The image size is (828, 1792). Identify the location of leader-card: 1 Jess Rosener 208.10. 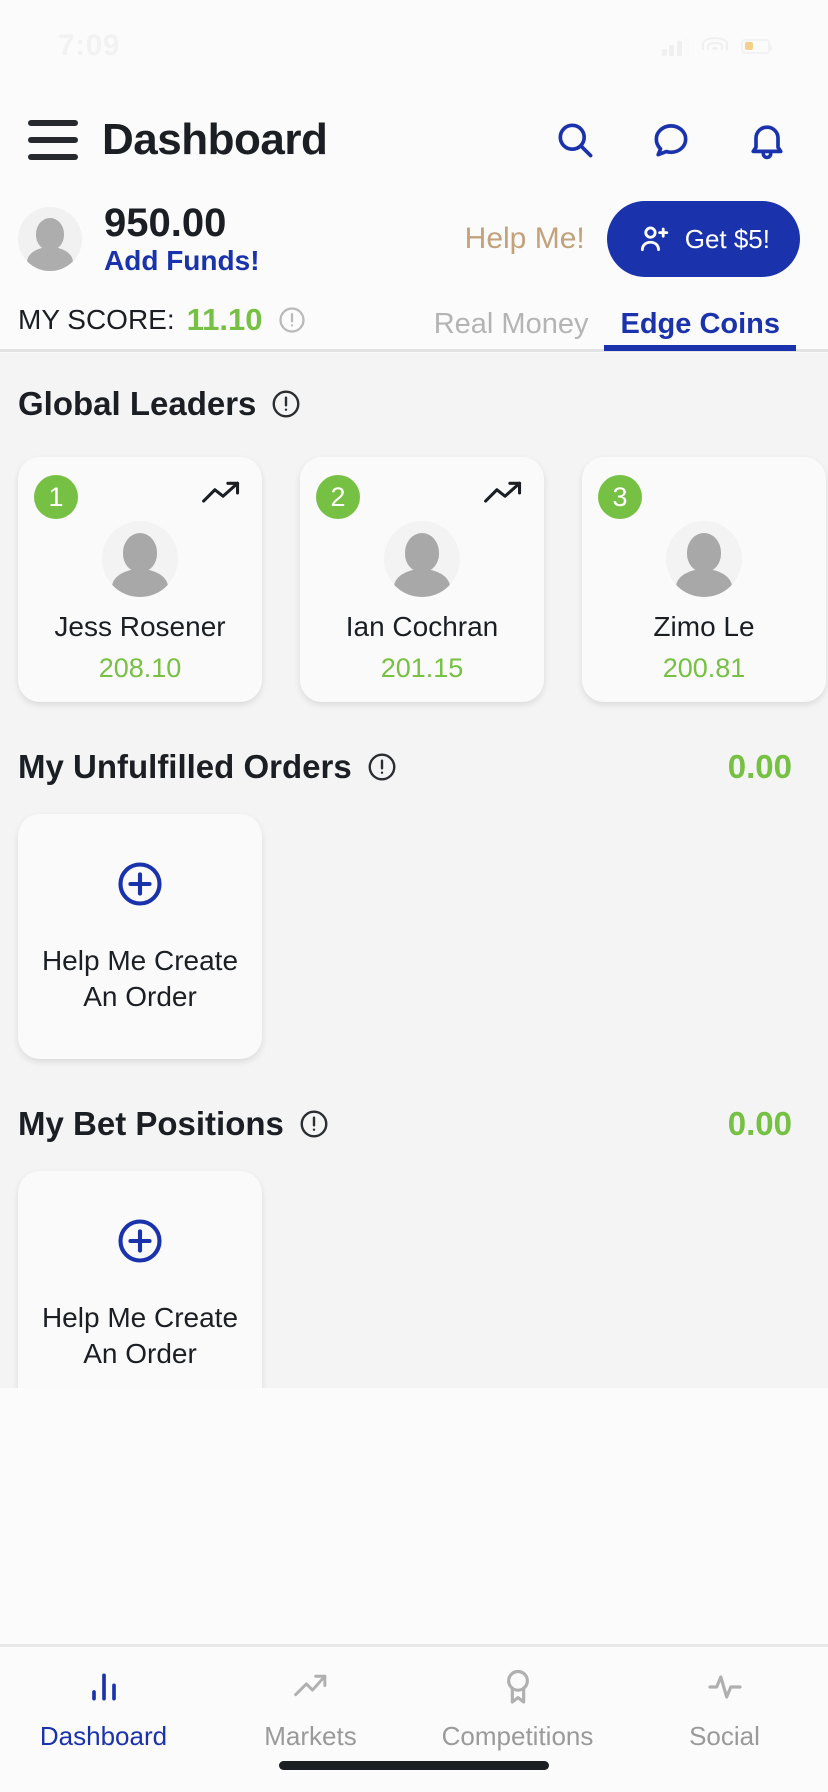
(140, 579).